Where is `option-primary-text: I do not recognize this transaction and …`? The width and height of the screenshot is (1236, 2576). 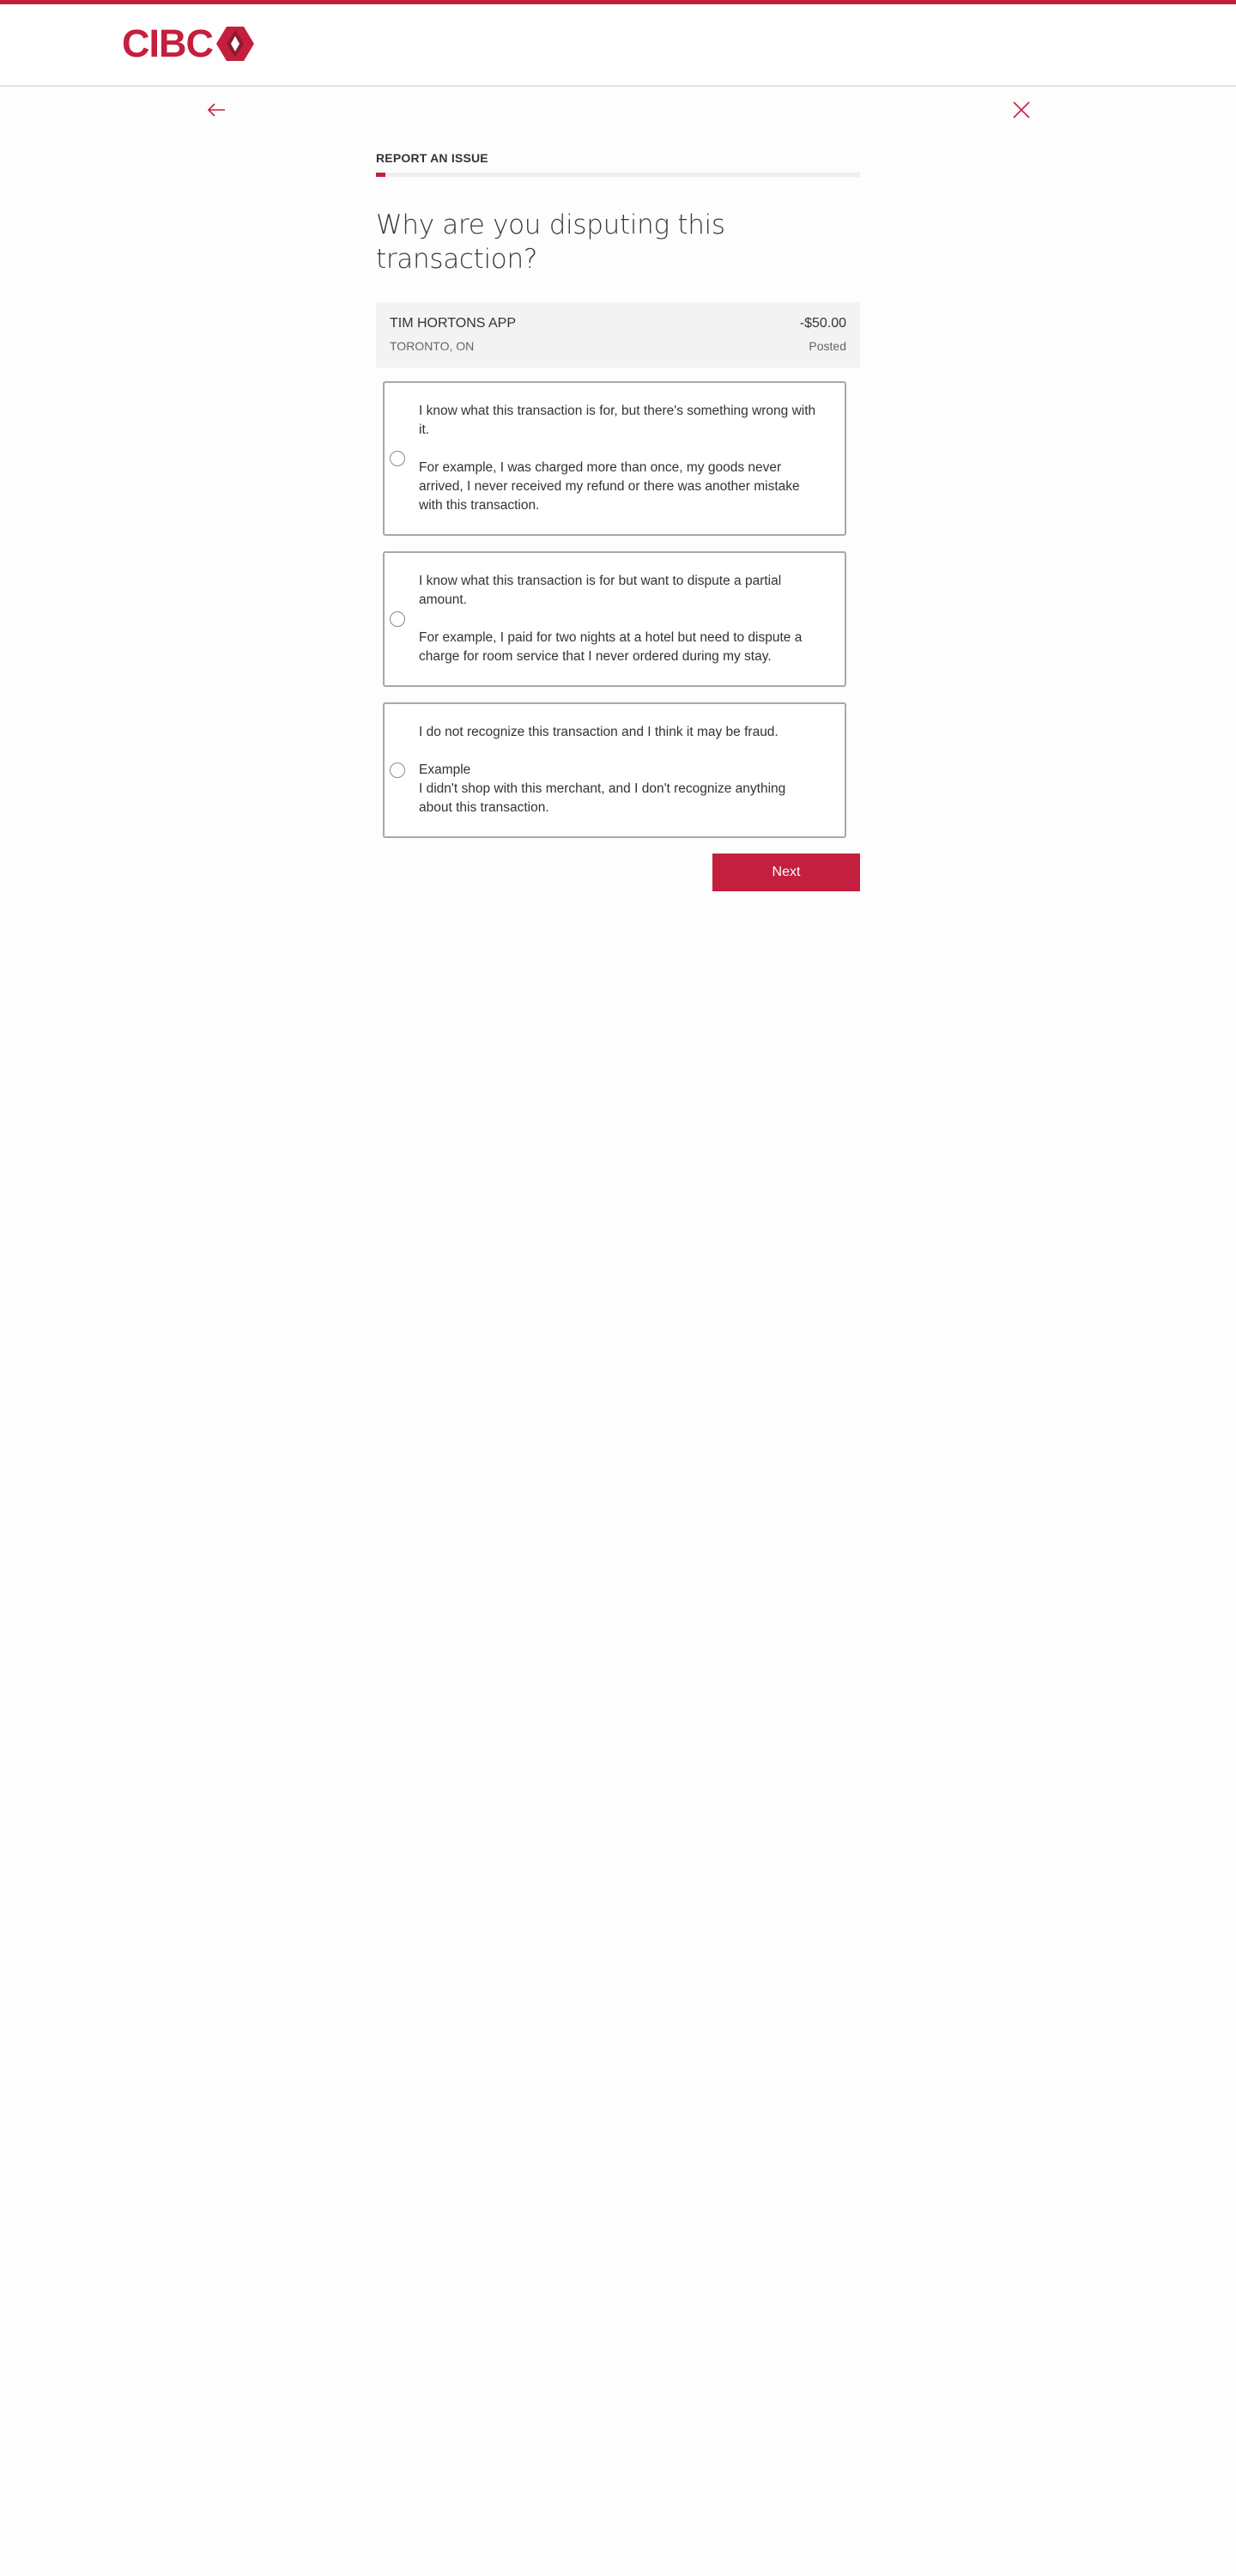 option-primary-text: I do not recognize this transaction and … is located at coordinates (599, 732).